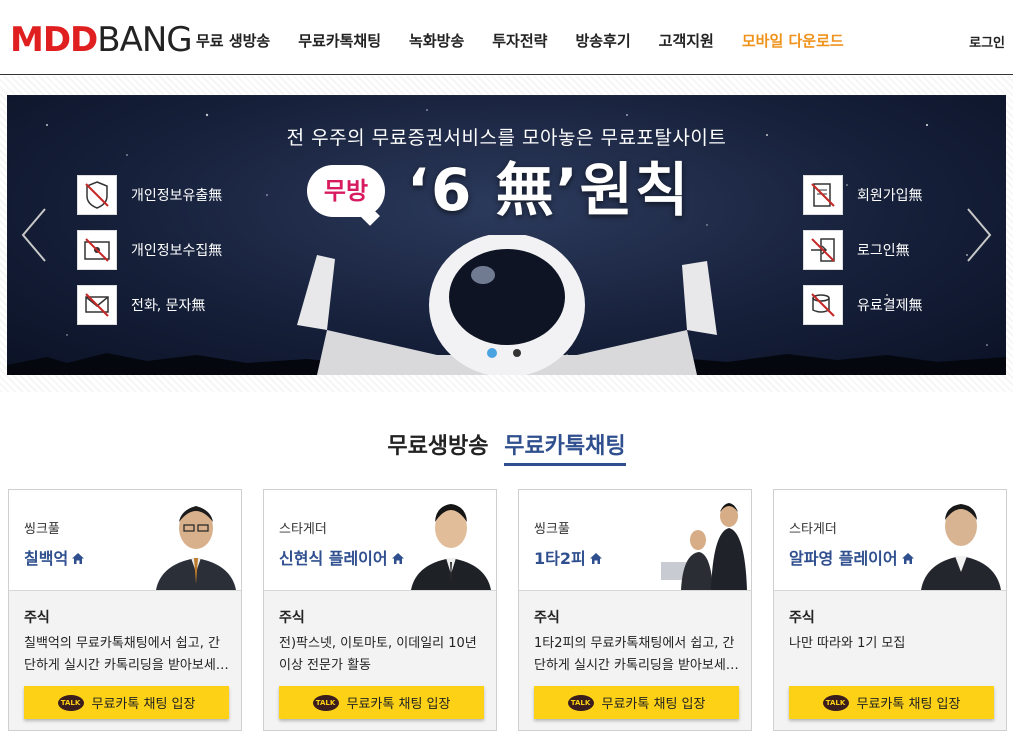  What do you see at coordinates (890, 540) in the screenshot?
I see `card-header: 스타게더 알파영 플레이어` at bounding box center [890, 540].